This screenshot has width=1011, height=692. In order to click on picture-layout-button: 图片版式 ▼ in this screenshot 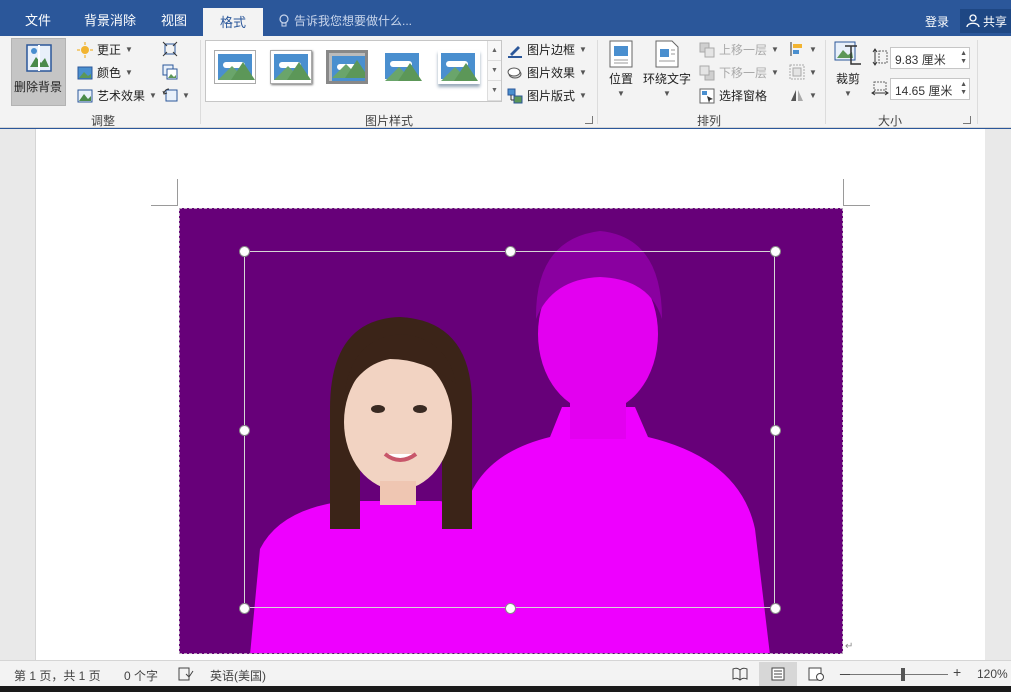, I will do `click(547, 95)`.